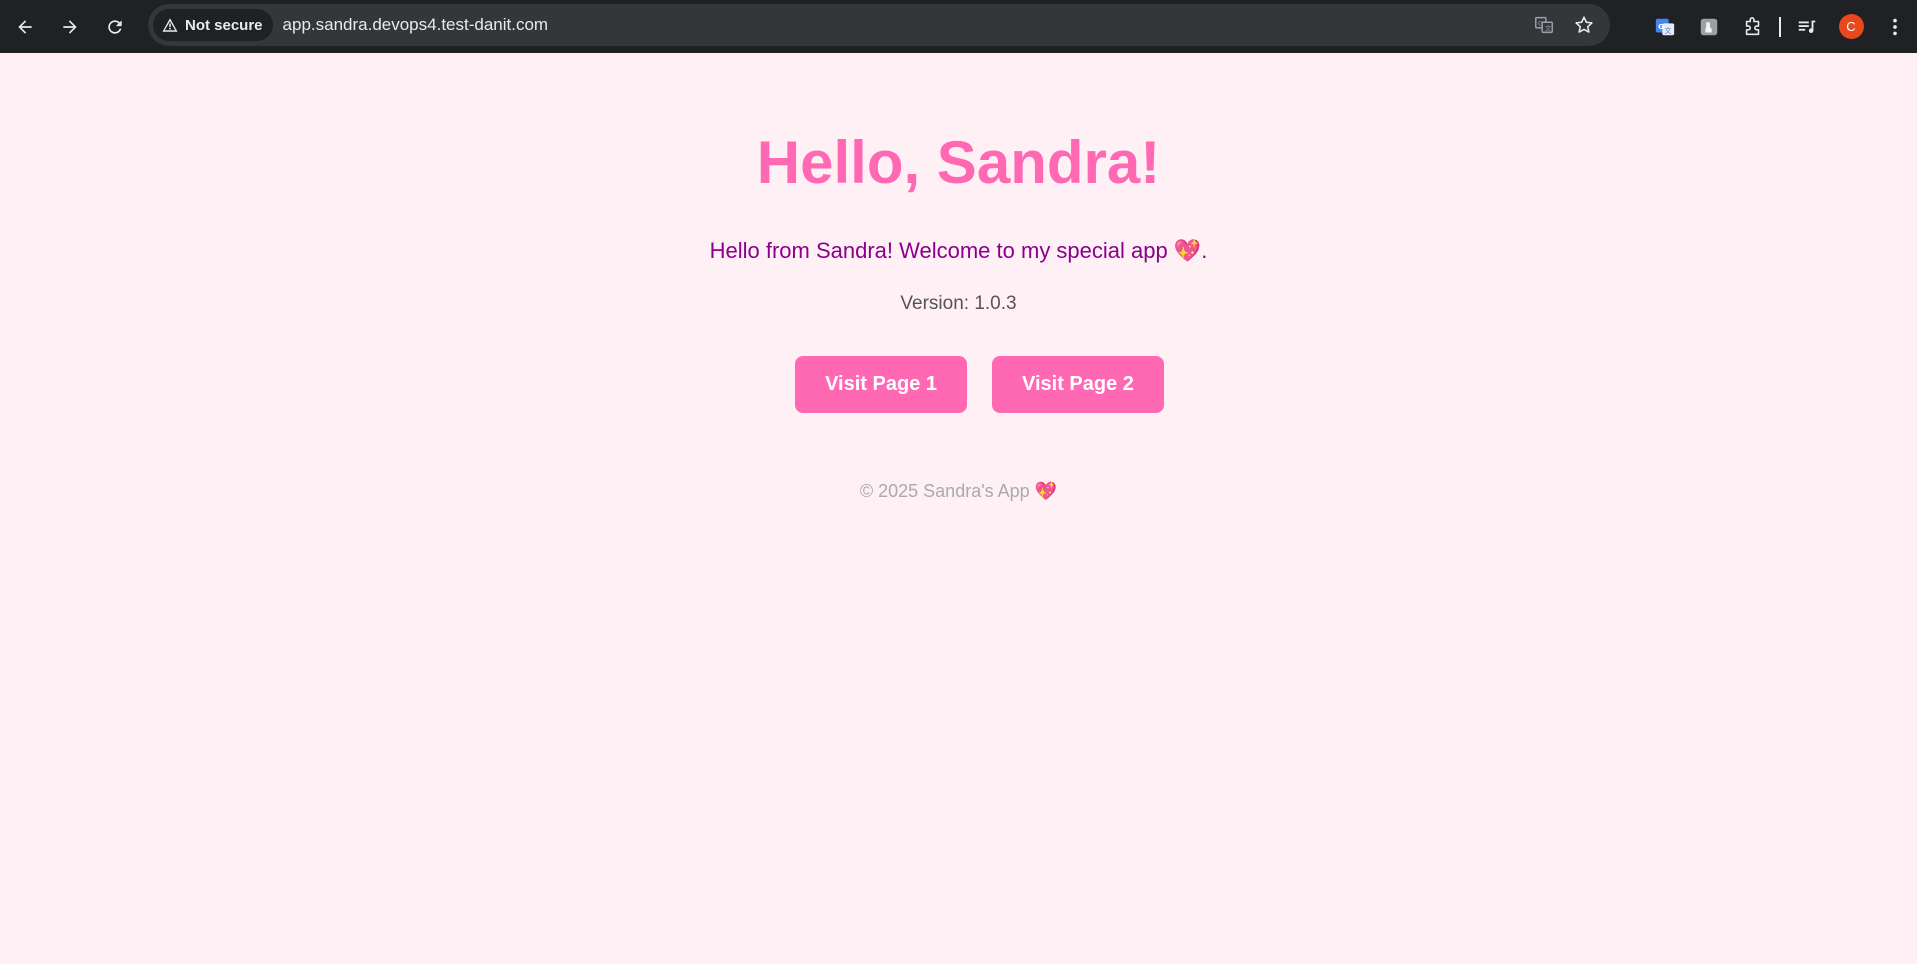  I want to click on more-icon, so click(1895, 26).